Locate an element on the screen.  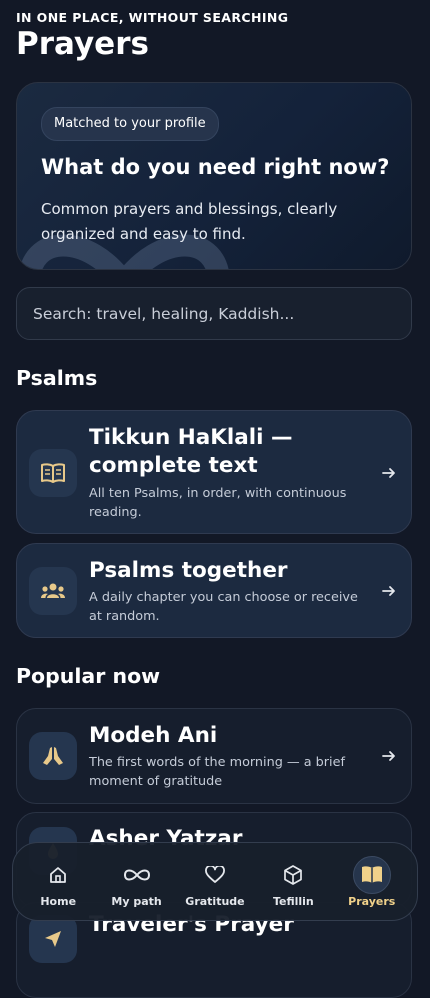
nav-item-prayers: Prayers is located at coordinates (372, 881).